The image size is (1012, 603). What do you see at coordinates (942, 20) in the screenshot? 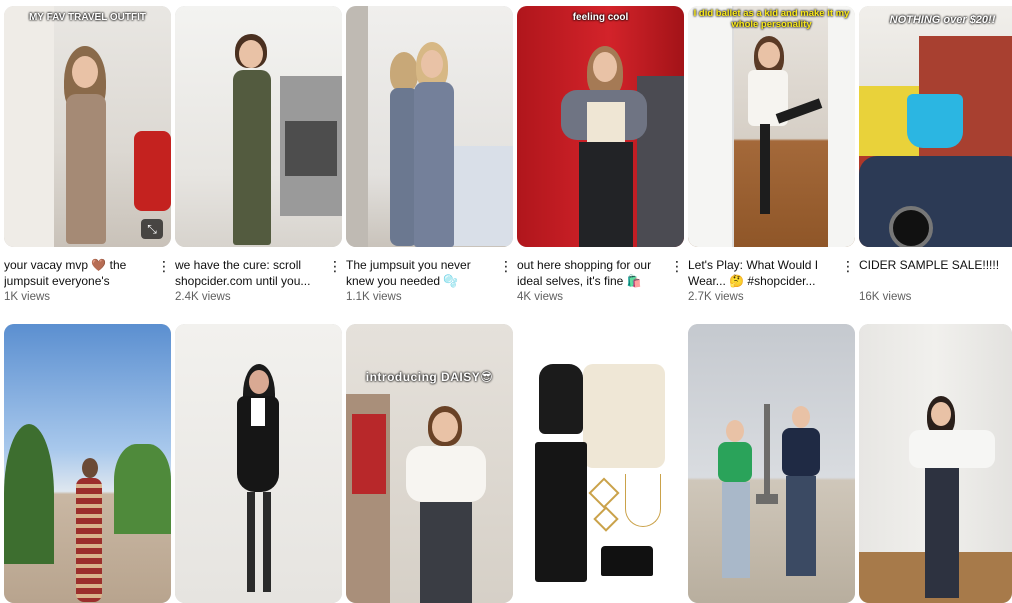
I see `thumbnail-overlay-text: NOTHING over $20!!` at bounding box center [942, 20].